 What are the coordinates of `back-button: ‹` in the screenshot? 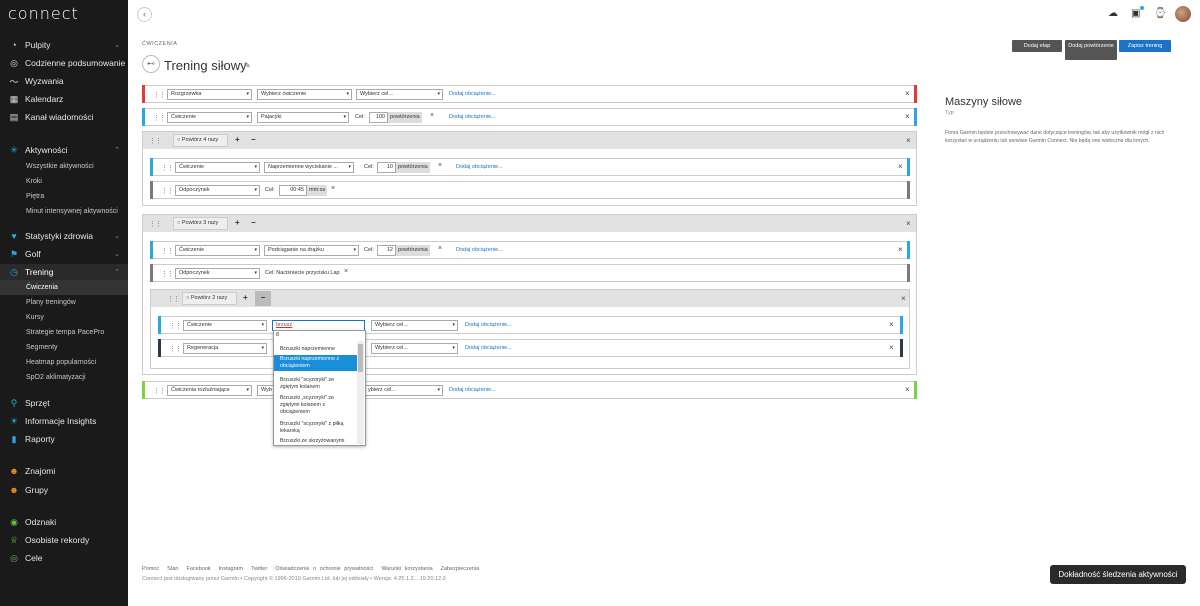 It's located at (144, 14).